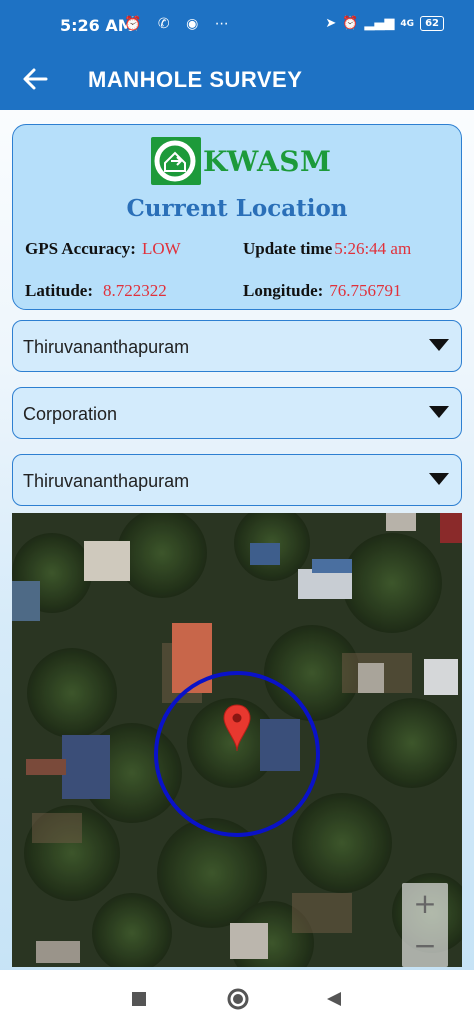 The height and width of the screenshot is (1027, 474). What do you see at coordinates (267, 161) in the screenshot?
I see `logo-text: KWASM` at bounding box center [267, 161].